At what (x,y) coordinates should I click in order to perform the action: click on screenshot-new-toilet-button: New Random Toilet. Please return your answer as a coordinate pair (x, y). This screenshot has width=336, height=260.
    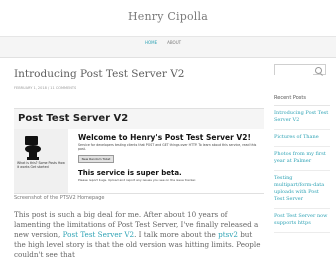
    Looking at the image, I should click on (96, 159).